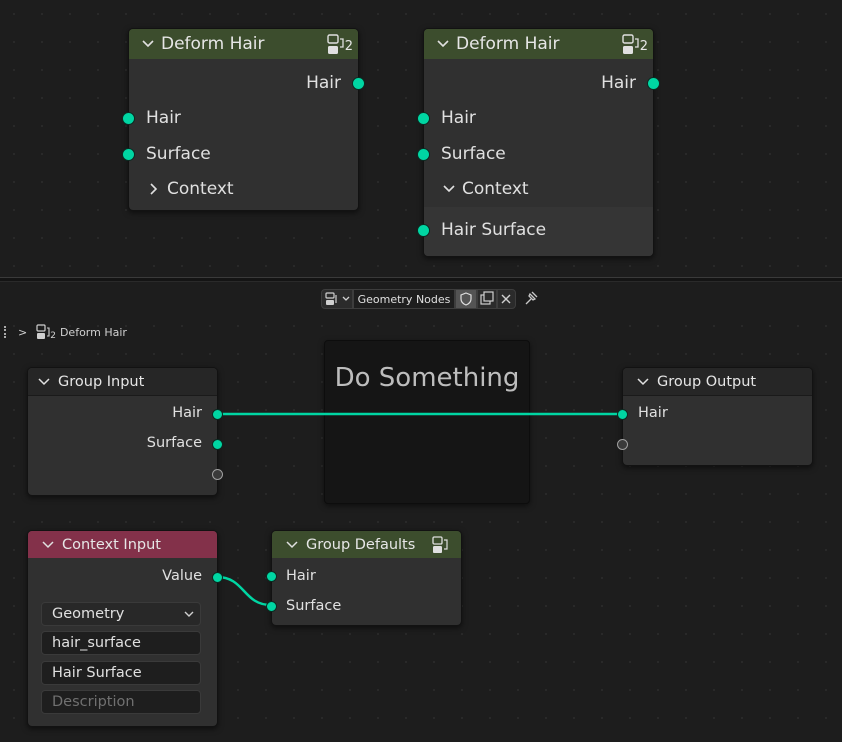  What do you see at coordinates (3, 332) in the screenshot?
I see `breadcrumb-parent-clipped` at bounding box center [3, 332].